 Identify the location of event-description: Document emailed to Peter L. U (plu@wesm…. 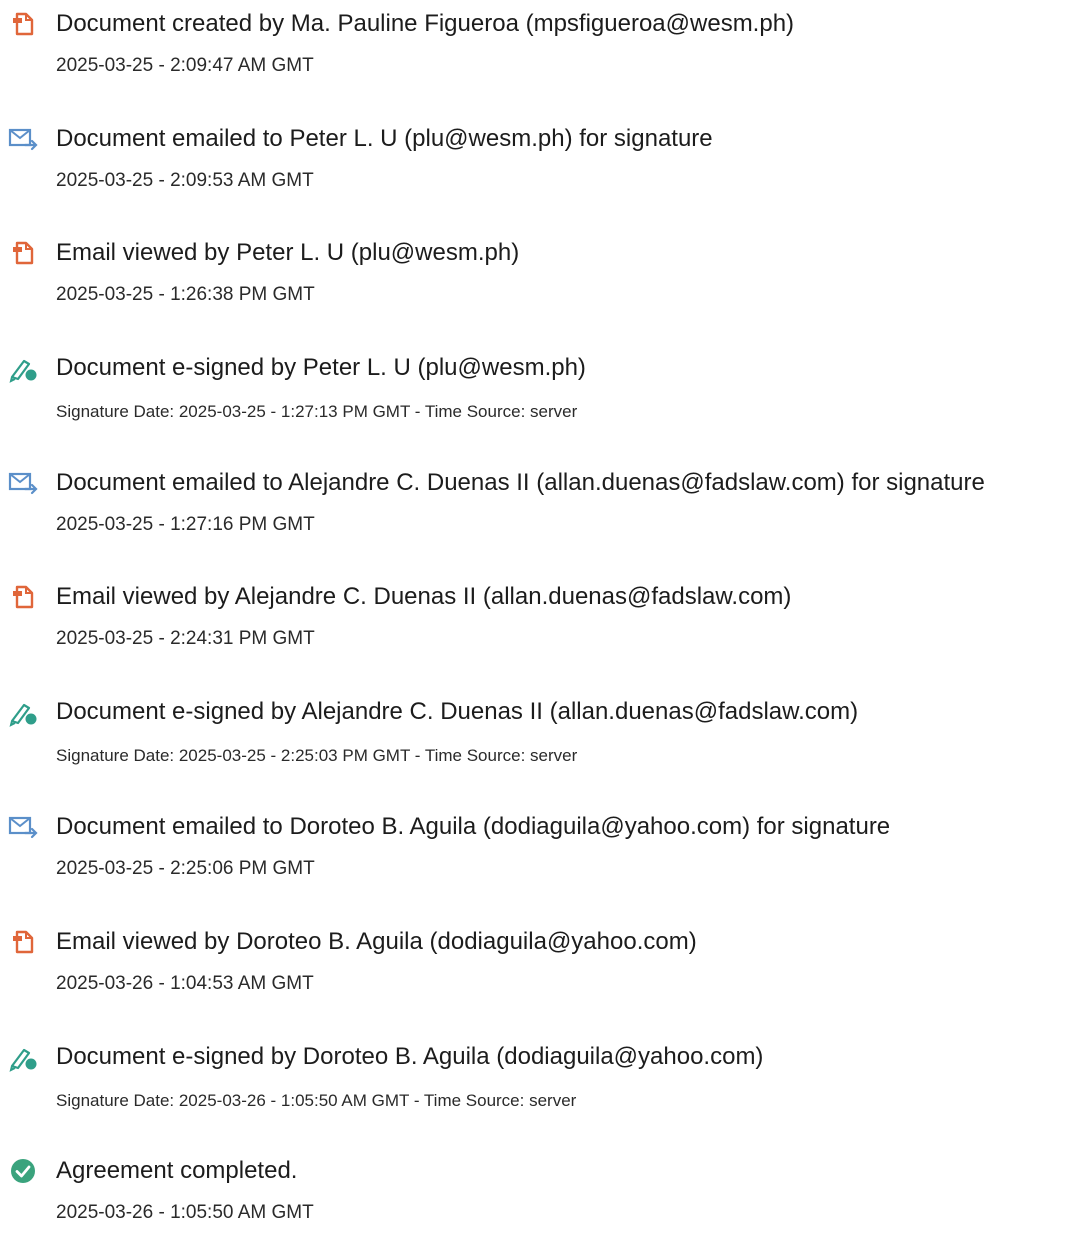
(384, 138).